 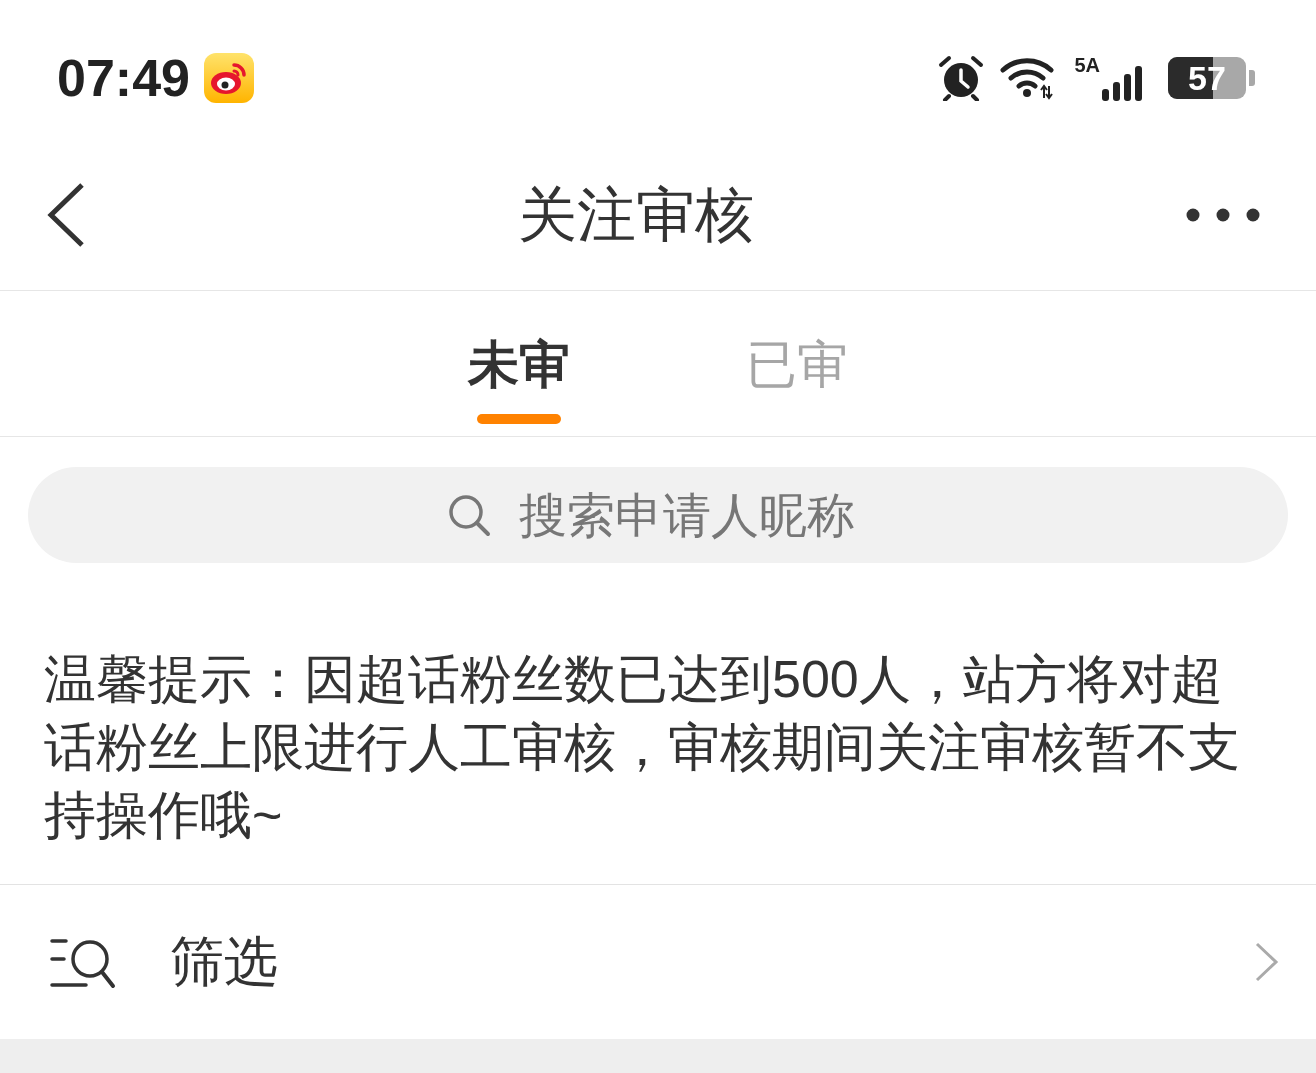 What do you see at coordinates (123, 78) in the screenshot?
I see `status-time: 07:49` at bounding box center [123, 78].